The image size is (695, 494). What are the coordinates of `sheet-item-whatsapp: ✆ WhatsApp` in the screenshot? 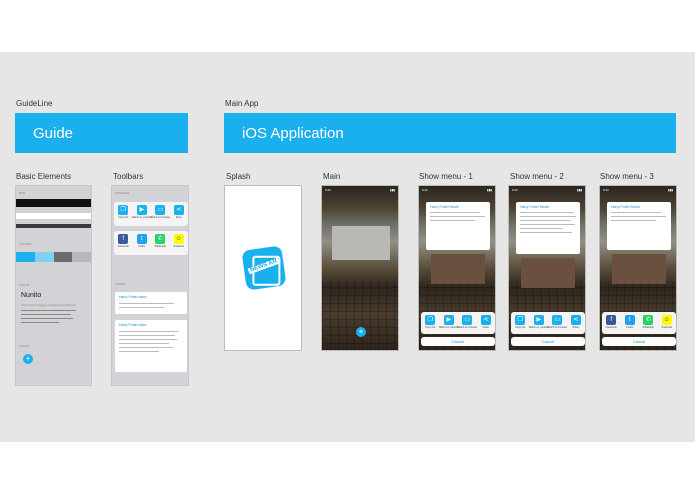 It's located at (648, 322).